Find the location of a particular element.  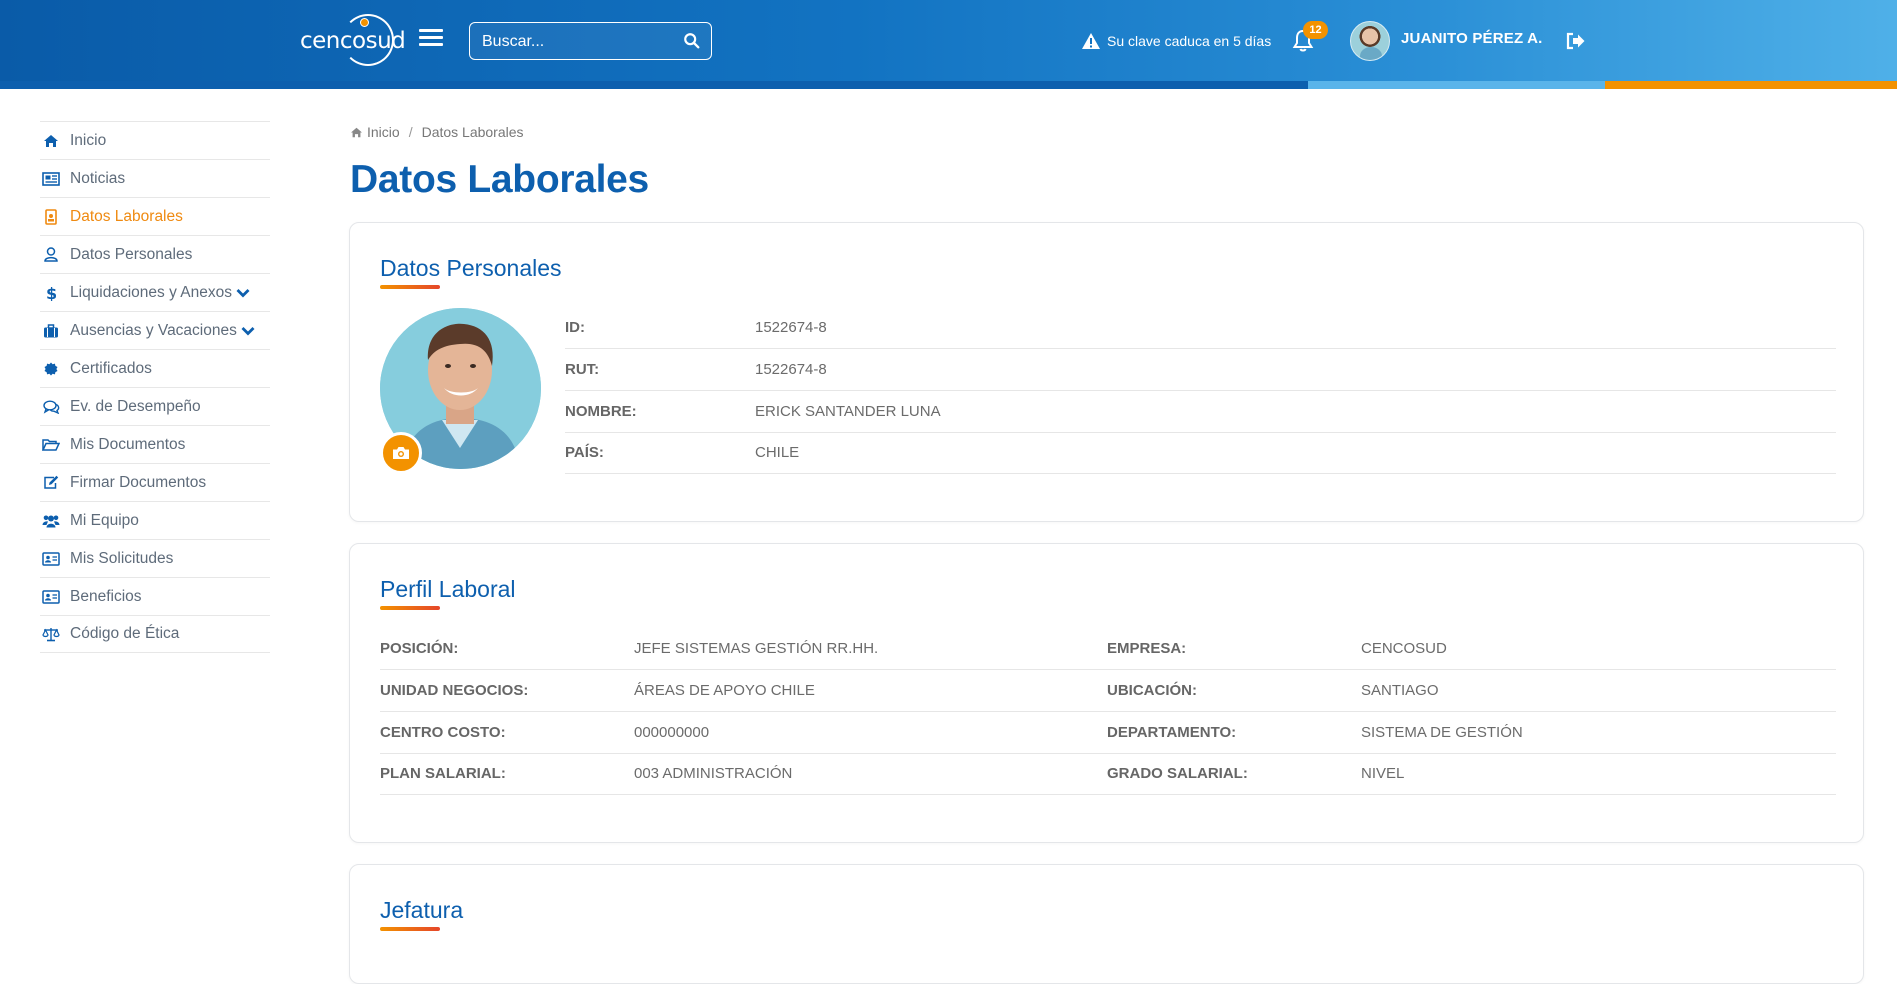

work-field-row: DEPARTAMENTO: SISTEMA DE GESTIÓN is located at coordinates (1471, 733).